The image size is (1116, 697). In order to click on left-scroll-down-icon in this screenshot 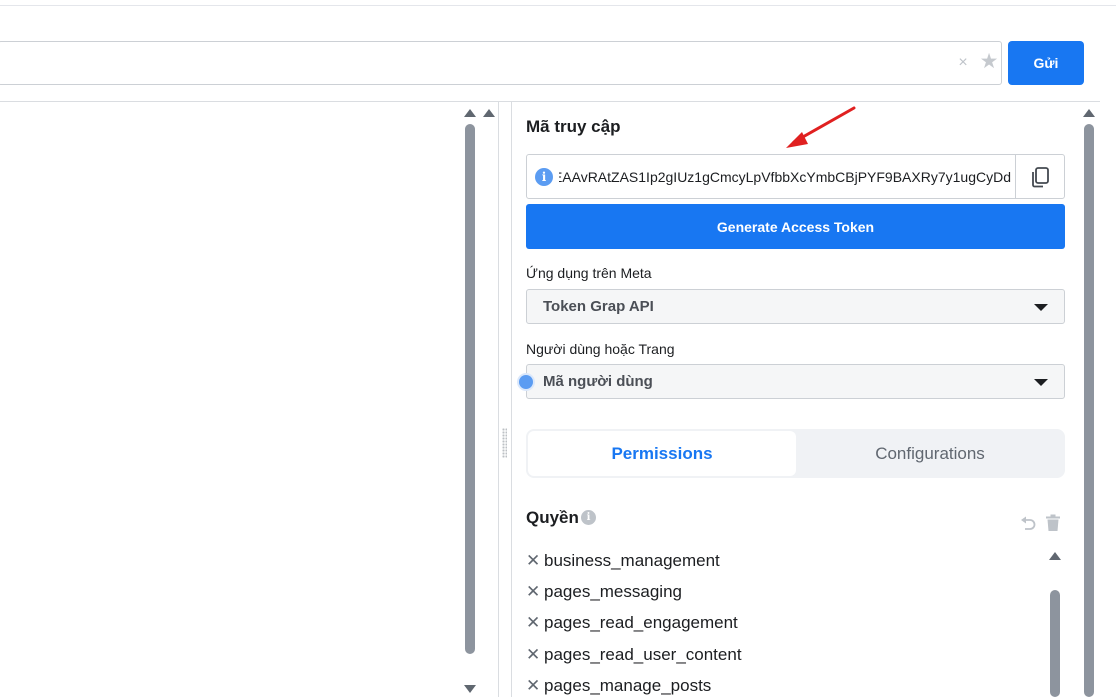, I will do `click(470, 689)`.